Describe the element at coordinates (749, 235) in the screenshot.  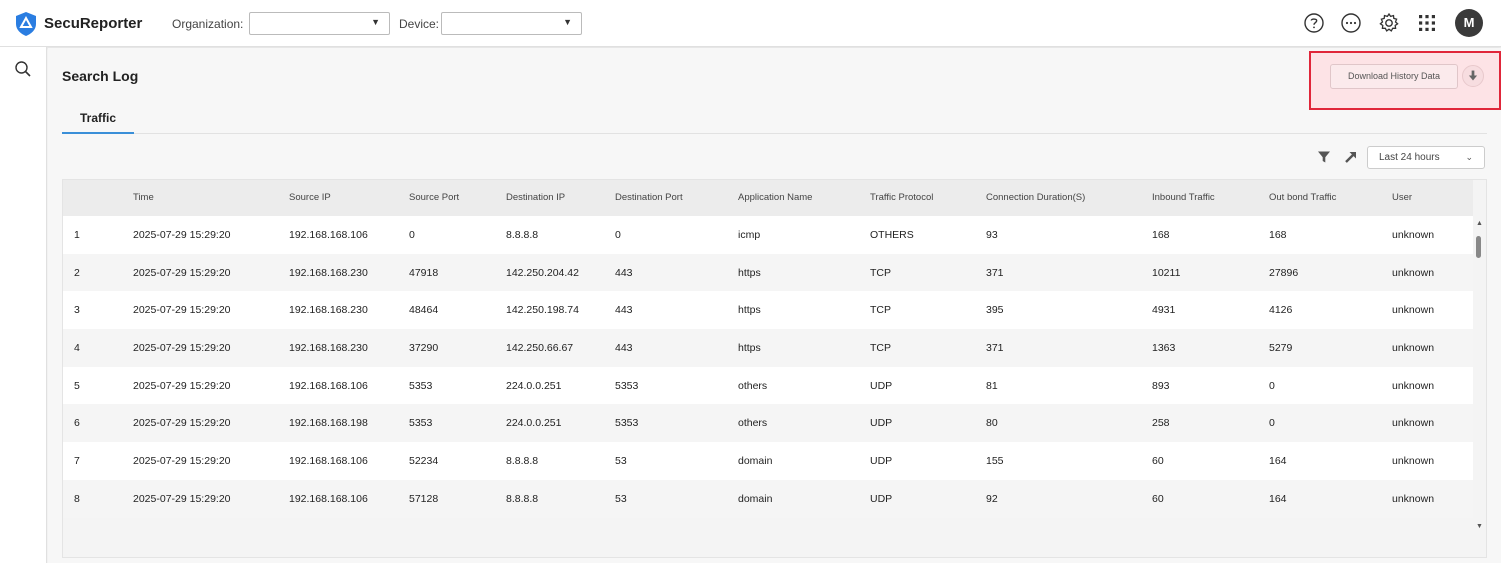
I see `table-cell: icmp` at that location.